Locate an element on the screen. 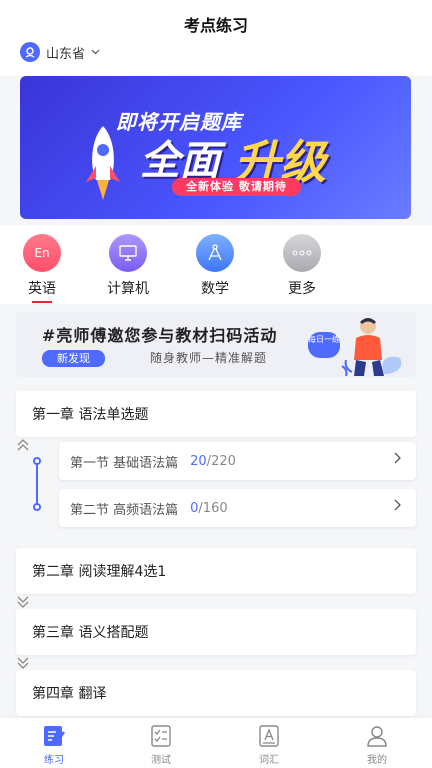  page-title: 考点练习 is located at coordinates (215, 25).